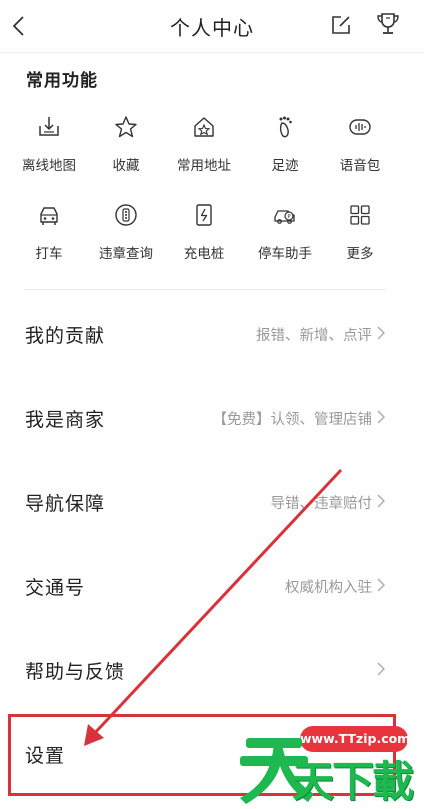 The image size is (424, 809). I want to click on section-title-common: 常用功能, so click(62, 80).